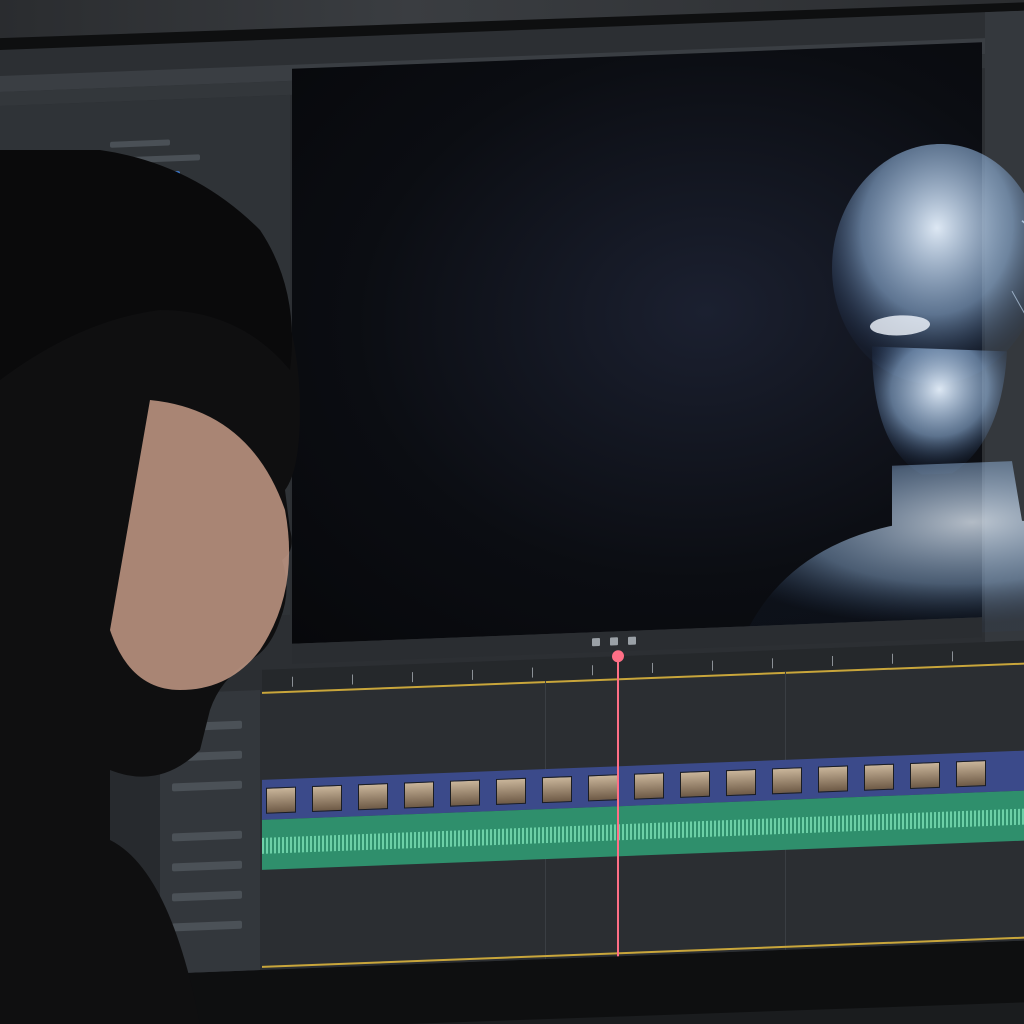 Image resolution: width=1024 pixels, height=1024 pixels. What do you see at coordinates (643, 831) in the screenshot?
I see `audio-waveform` at bounding box center [643, 831].